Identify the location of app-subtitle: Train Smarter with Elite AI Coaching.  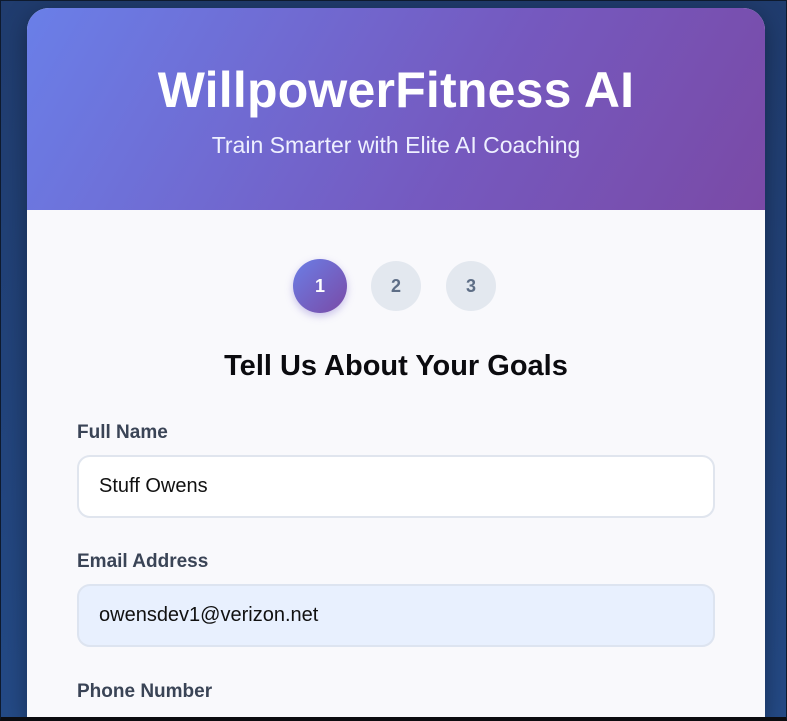
(396, 145).